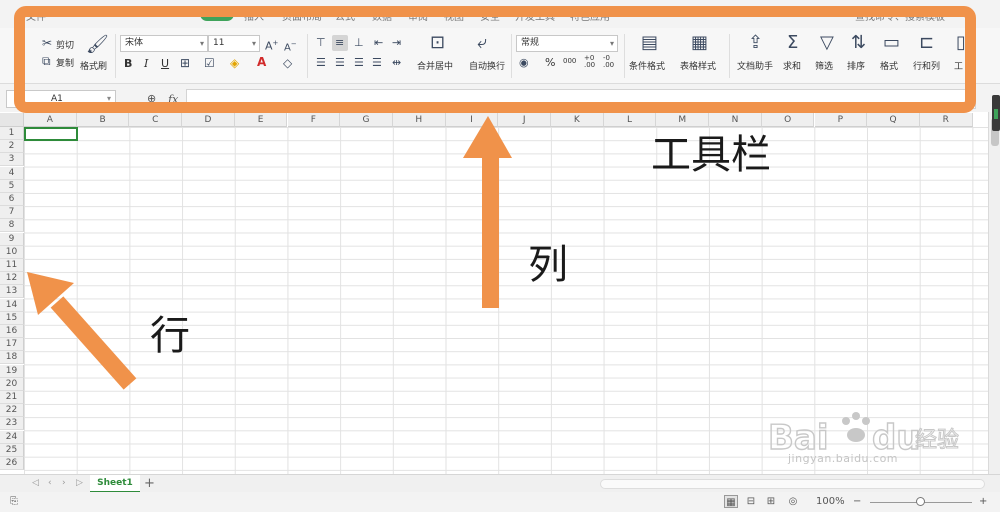  What do you see at coordinates (487, 212) in the screenshot?
I see `column-arrow` at bounding box center [487, 212].